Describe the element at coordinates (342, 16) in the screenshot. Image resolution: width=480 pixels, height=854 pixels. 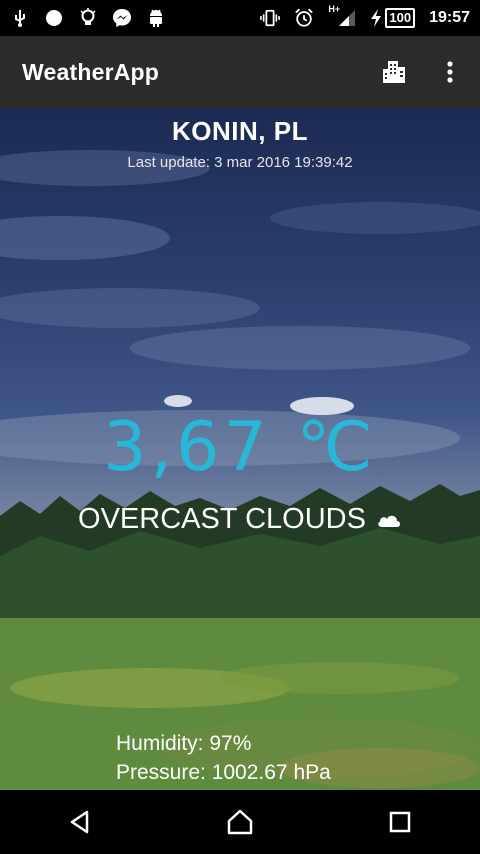
I see `signal-icon: H+` at that location.